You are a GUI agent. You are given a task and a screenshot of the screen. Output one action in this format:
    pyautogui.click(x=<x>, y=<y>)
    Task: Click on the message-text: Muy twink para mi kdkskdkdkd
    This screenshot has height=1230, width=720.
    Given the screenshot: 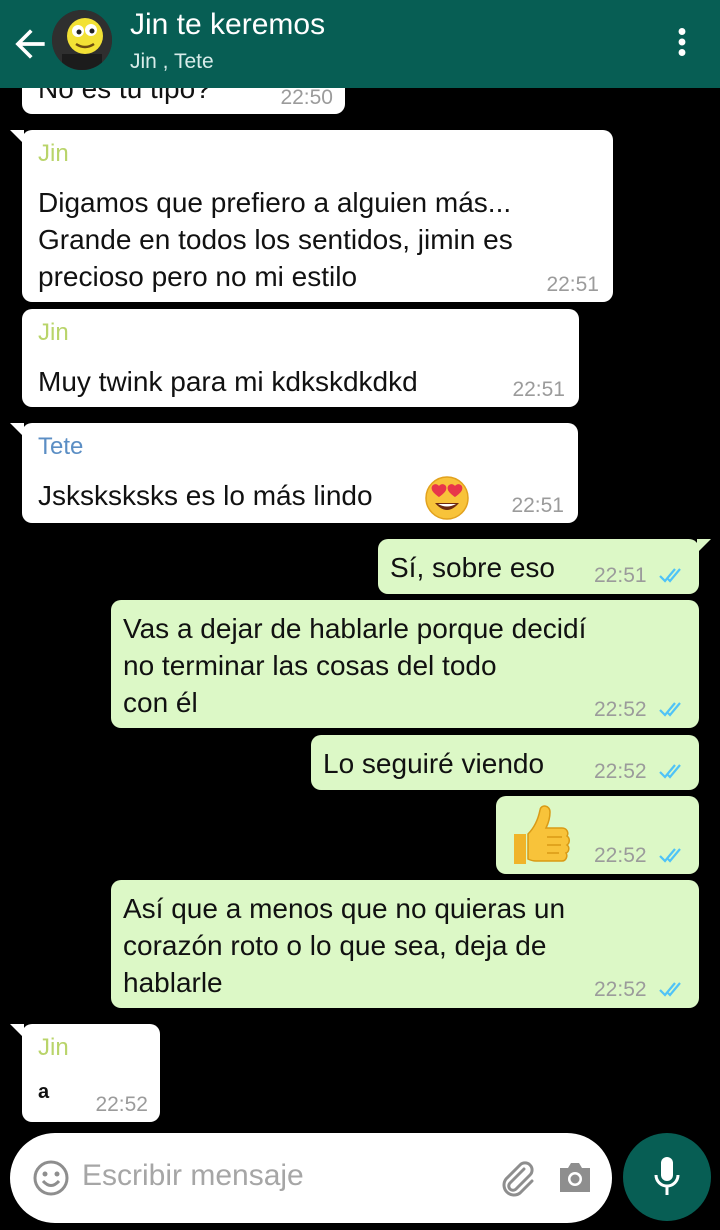 What is the action you would take?
    pyautogui.click(x=228, y=381)
    